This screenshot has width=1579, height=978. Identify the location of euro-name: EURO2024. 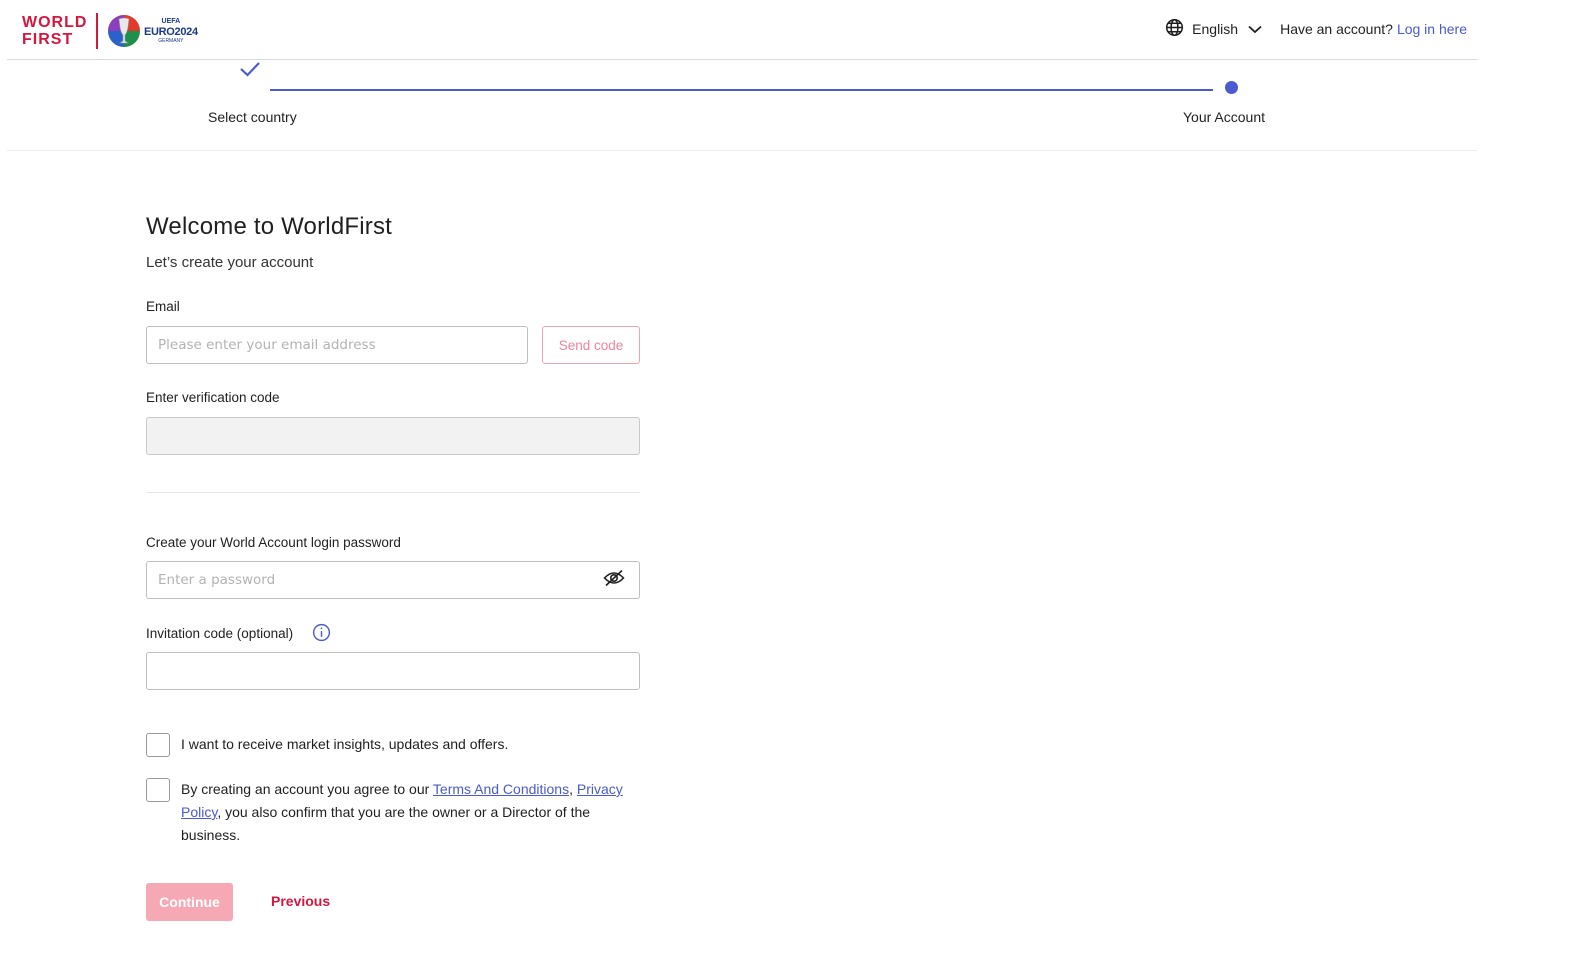
(170, 32).